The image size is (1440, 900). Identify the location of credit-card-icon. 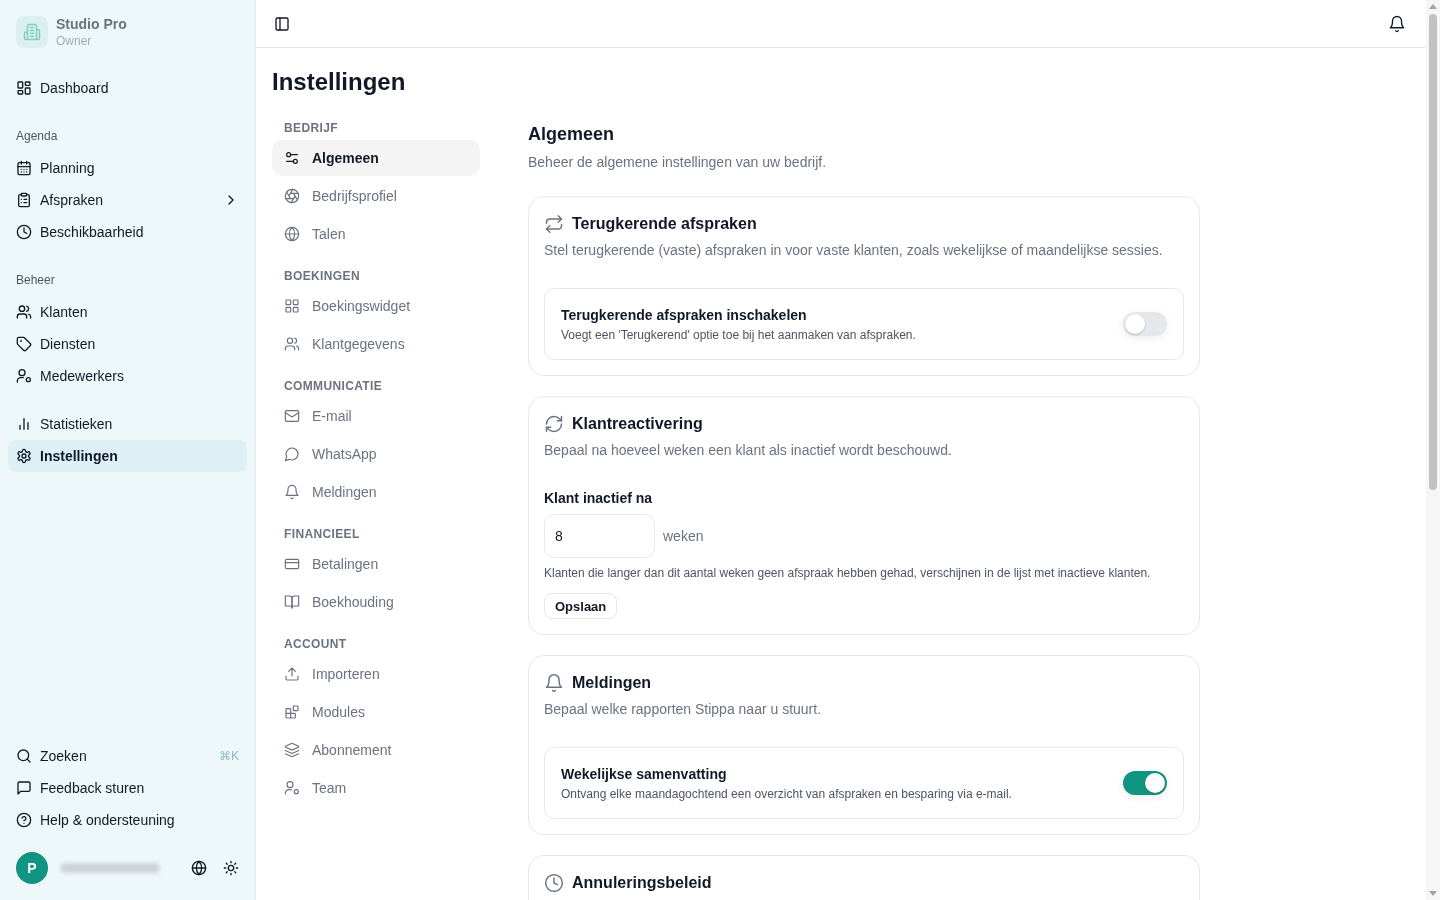
(292, 564).